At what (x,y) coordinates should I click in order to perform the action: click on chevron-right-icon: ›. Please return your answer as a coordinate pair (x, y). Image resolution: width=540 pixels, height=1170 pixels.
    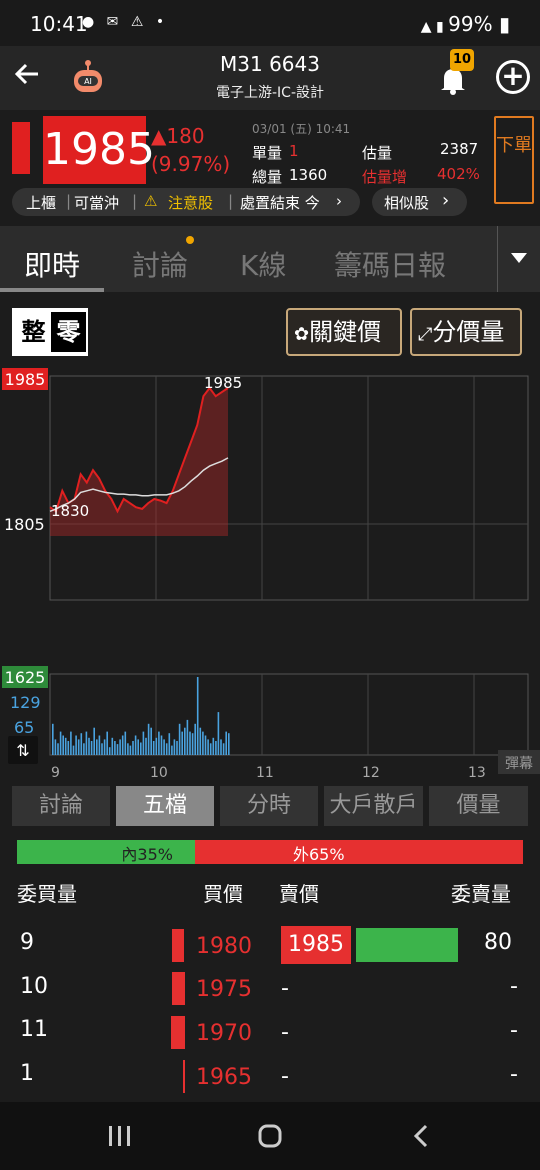
    Looking at the image, I should click on (339, 201).